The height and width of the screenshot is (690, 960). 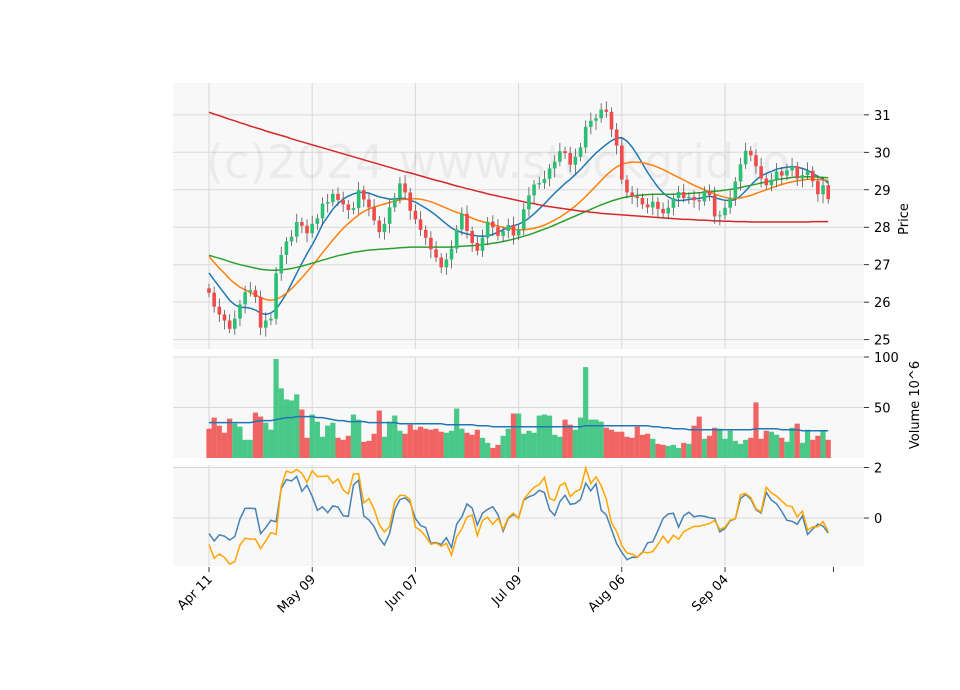 What do you see at coordinates (904, 219) in the screenshot?
I see `price-axis-label: Price` at bounding box center [904, 219].